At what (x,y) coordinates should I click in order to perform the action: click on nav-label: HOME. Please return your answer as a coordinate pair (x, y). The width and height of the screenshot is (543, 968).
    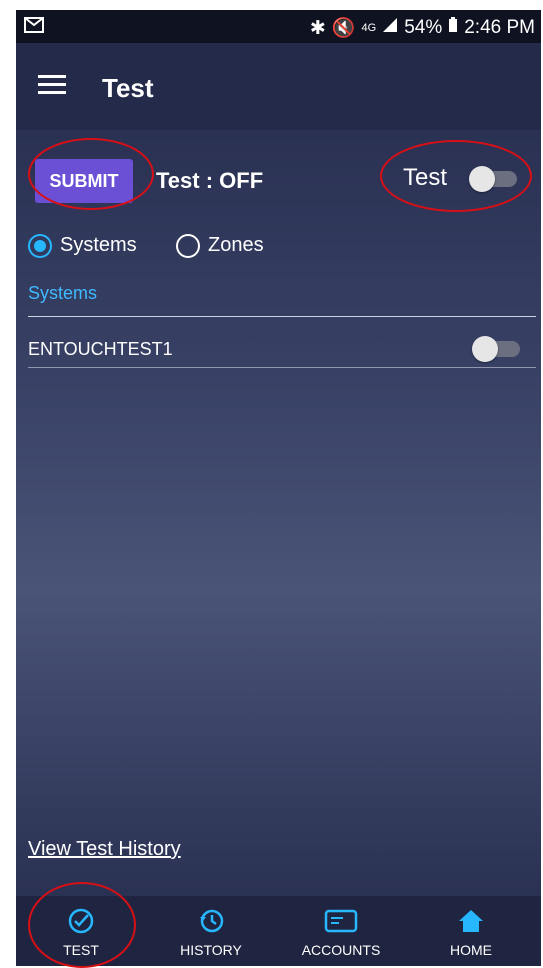
    Looking at the image, I should click on (471, 950).